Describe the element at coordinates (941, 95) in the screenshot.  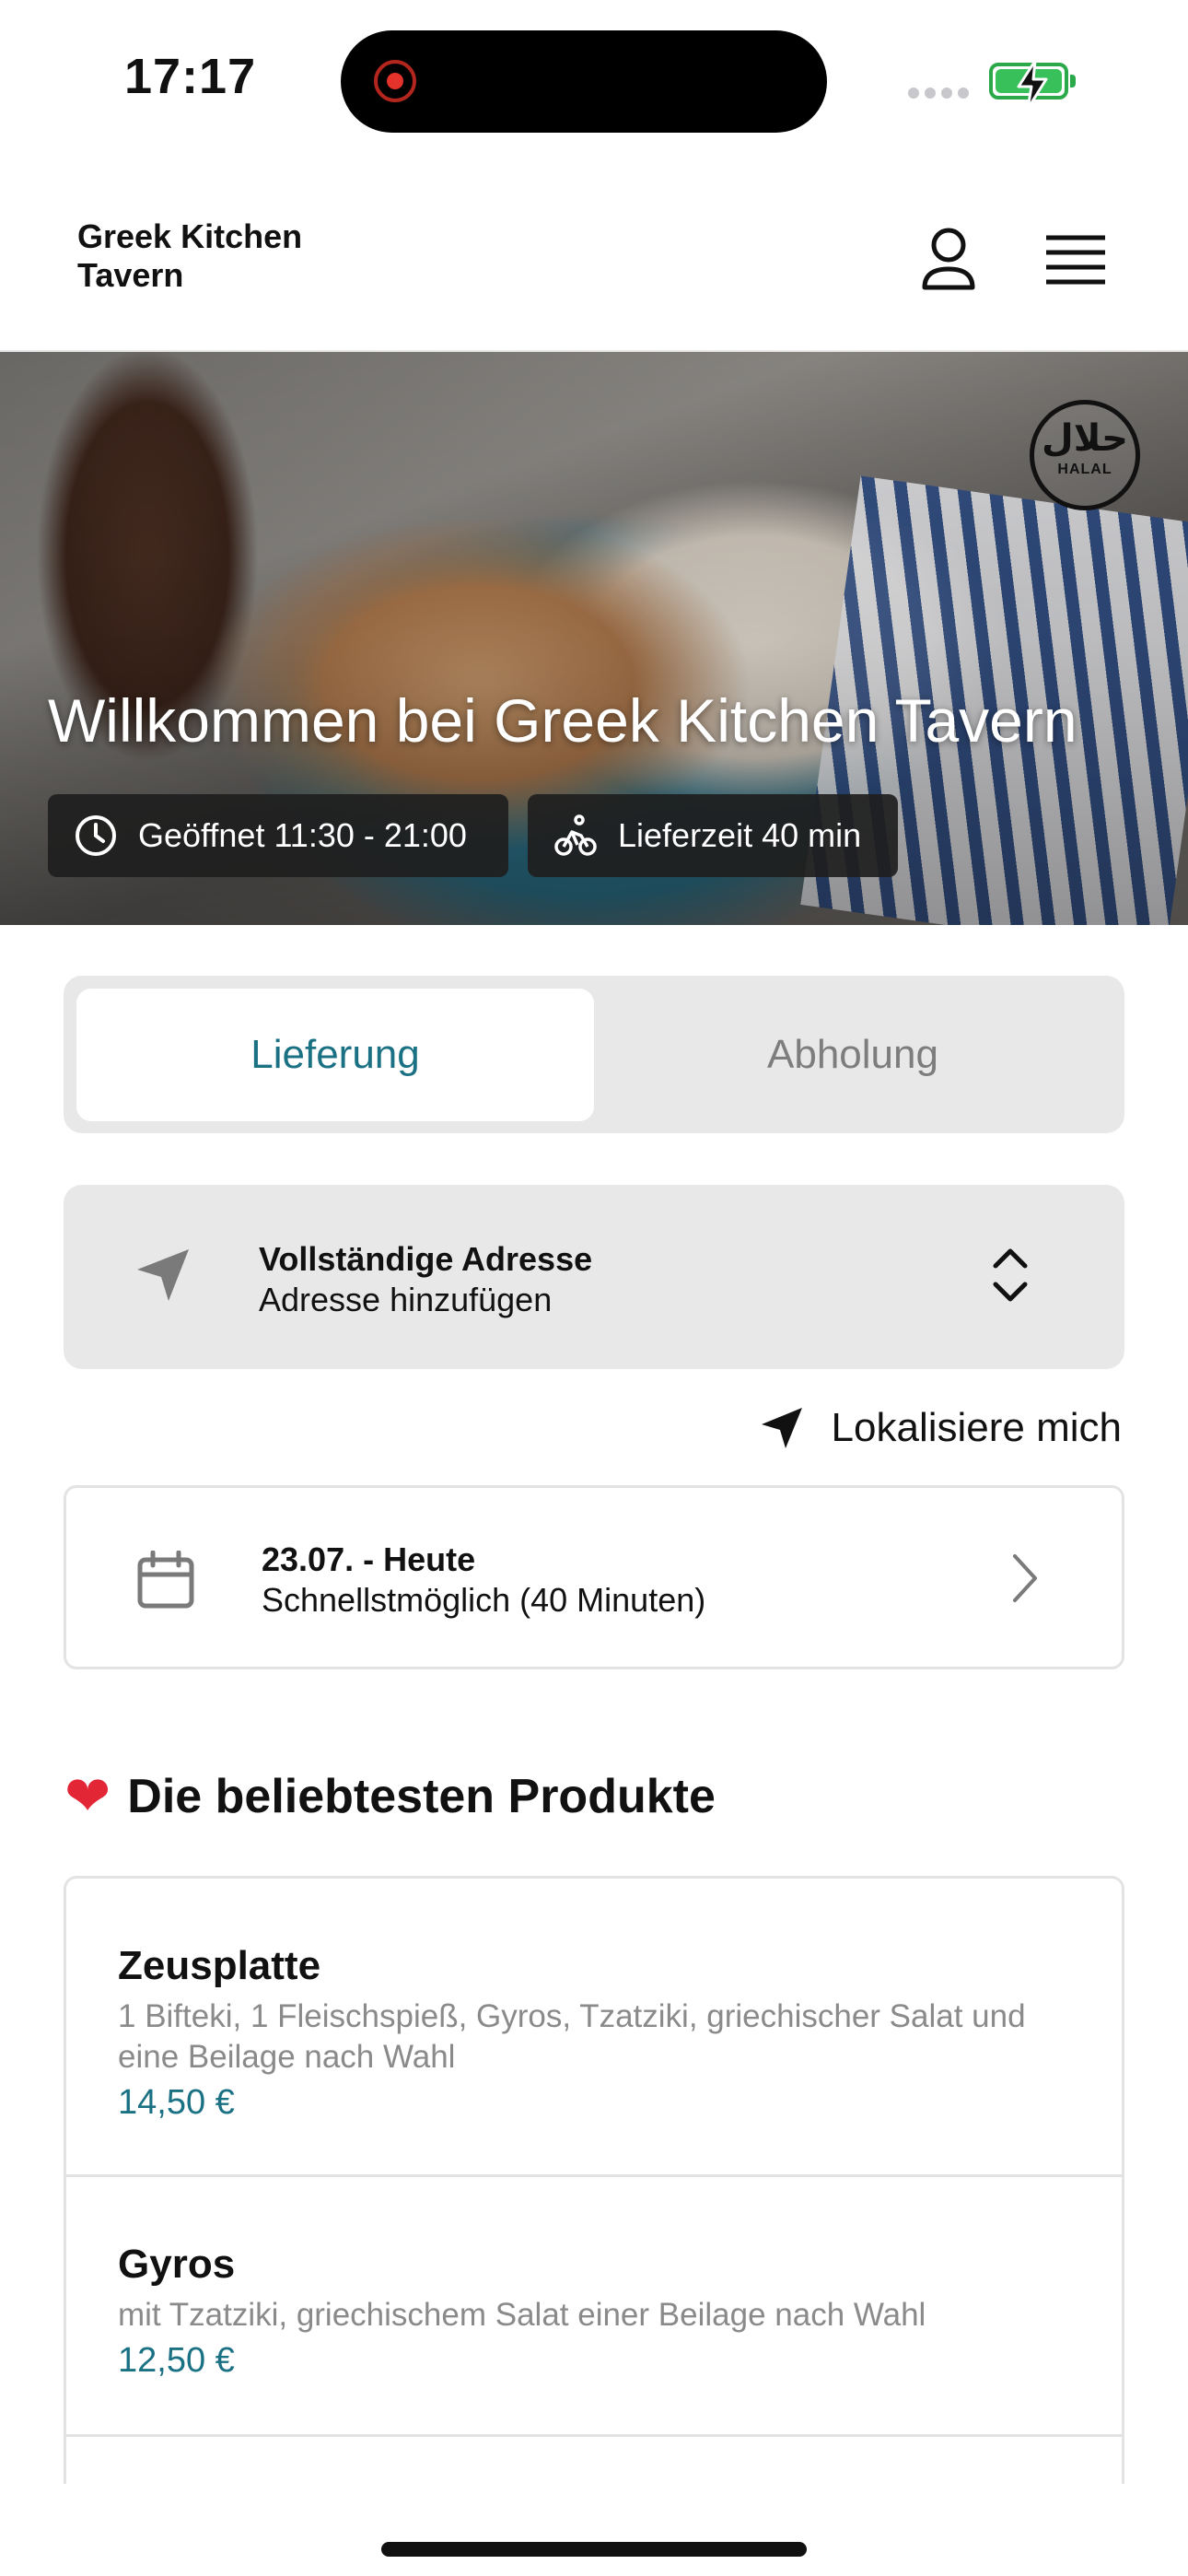
I see `cellular-signal-icon` at that location.